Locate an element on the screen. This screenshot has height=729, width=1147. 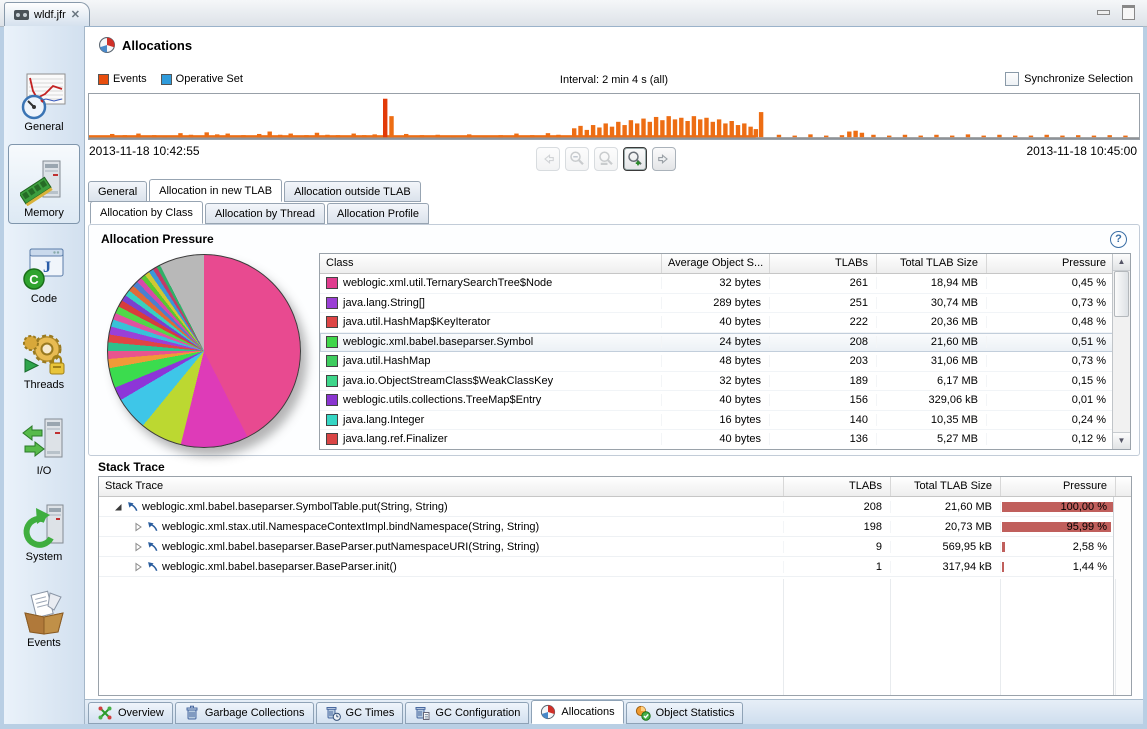
maximize-icon is located at coordinates (1128, 12).